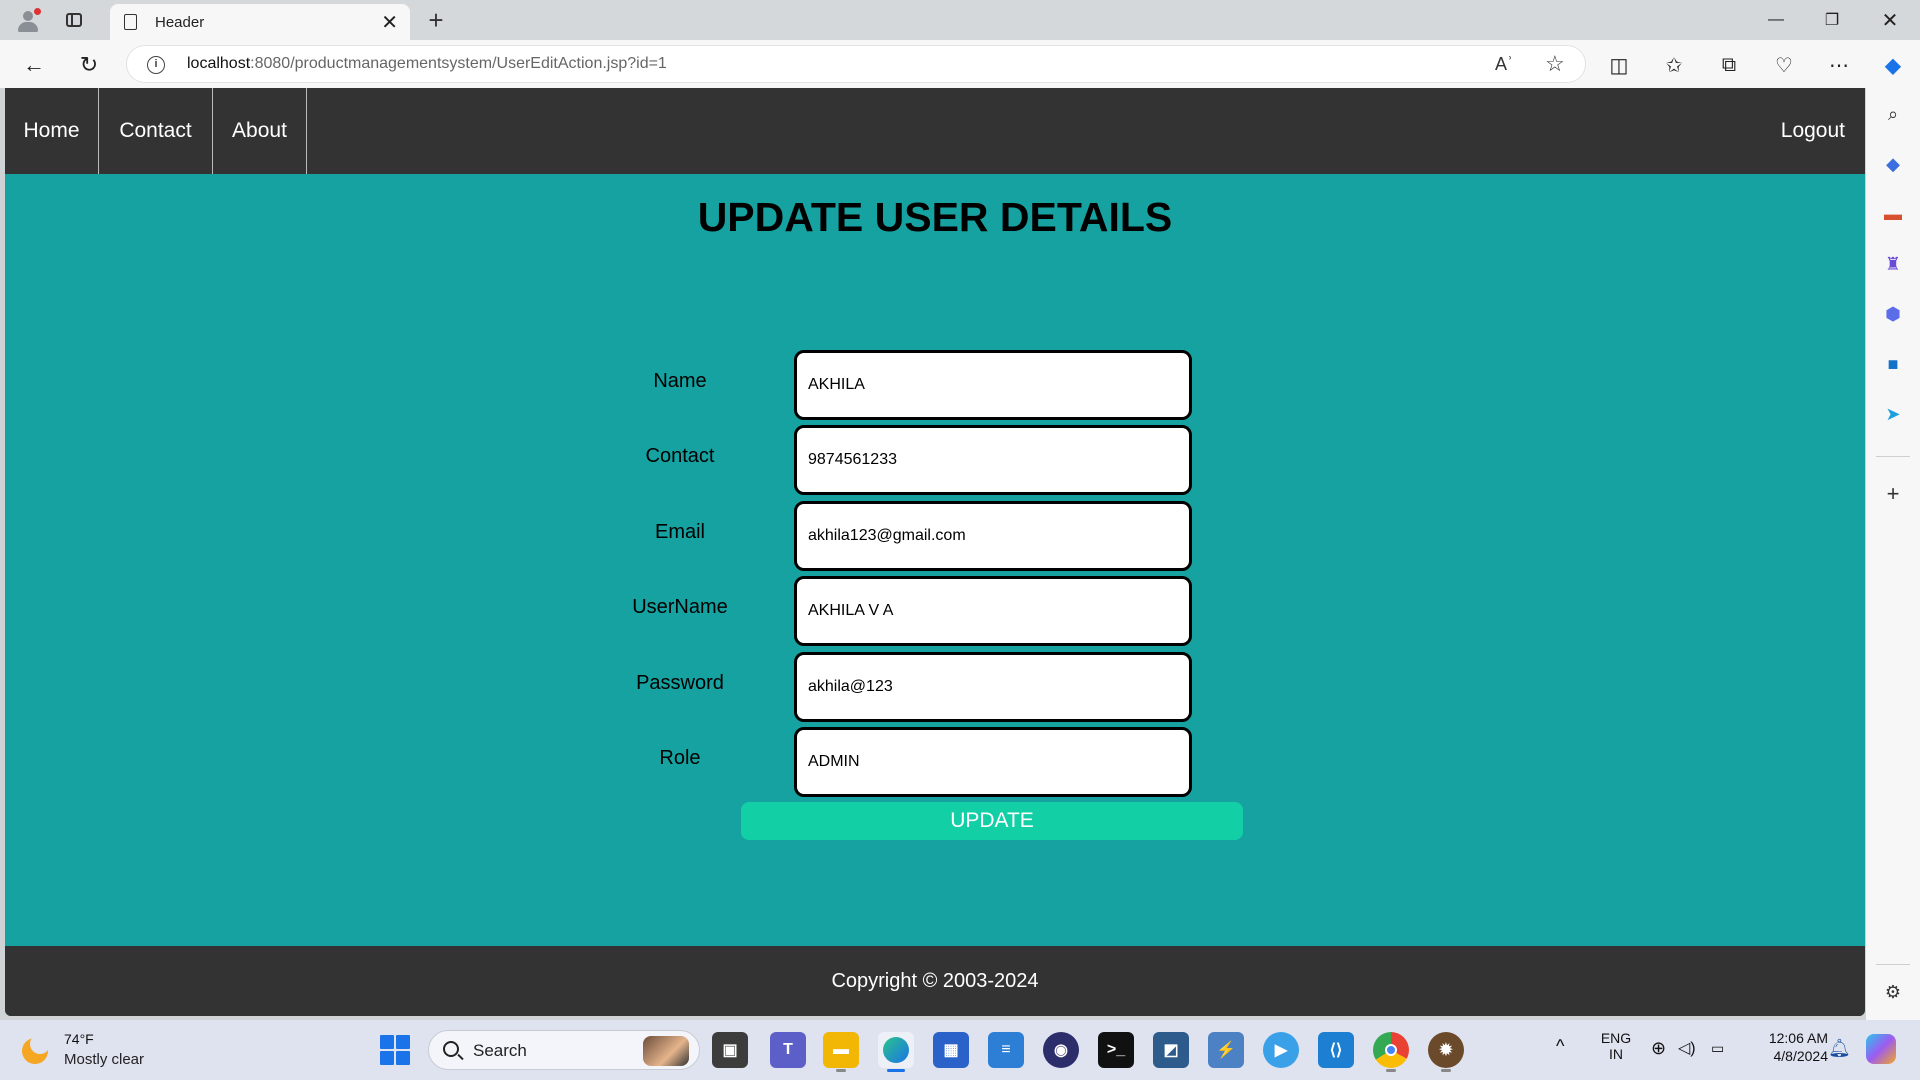 This screenshot has height=1080, width=1920. I want to click on power-automate-icon: ⚡, so click(1226, 1050).